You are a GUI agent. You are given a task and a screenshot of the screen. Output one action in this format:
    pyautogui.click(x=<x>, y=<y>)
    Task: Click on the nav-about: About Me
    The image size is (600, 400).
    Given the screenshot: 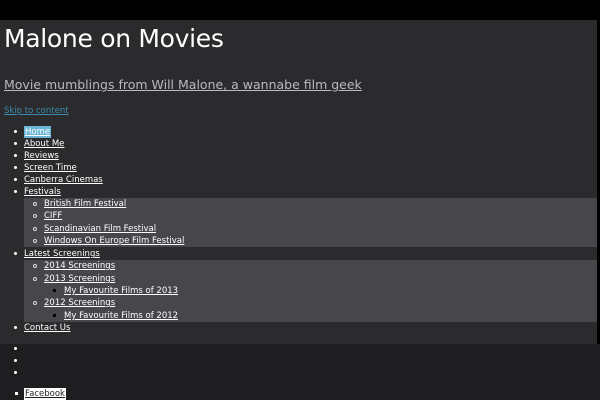 What is the action you would take?
    pyautogui.click(x=44, y=144)
    